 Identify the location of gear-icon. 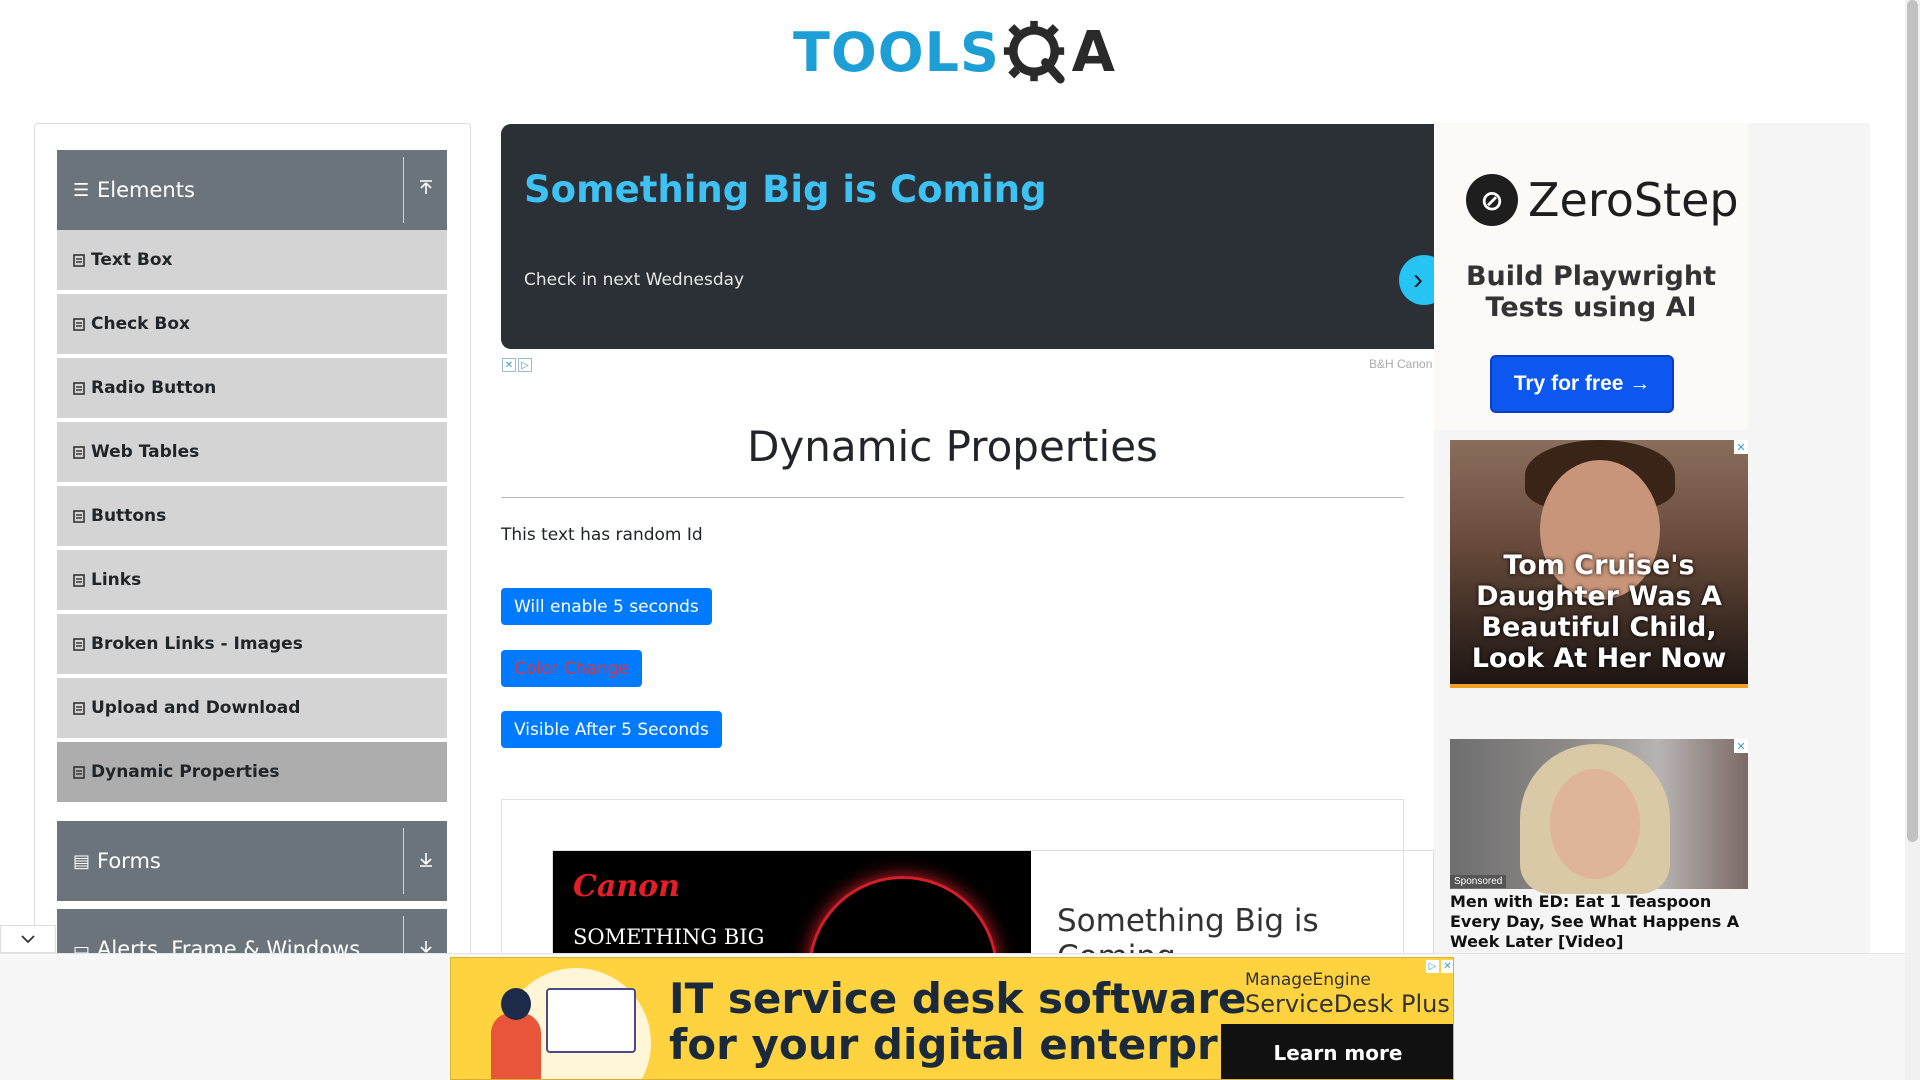
(1034, 52).